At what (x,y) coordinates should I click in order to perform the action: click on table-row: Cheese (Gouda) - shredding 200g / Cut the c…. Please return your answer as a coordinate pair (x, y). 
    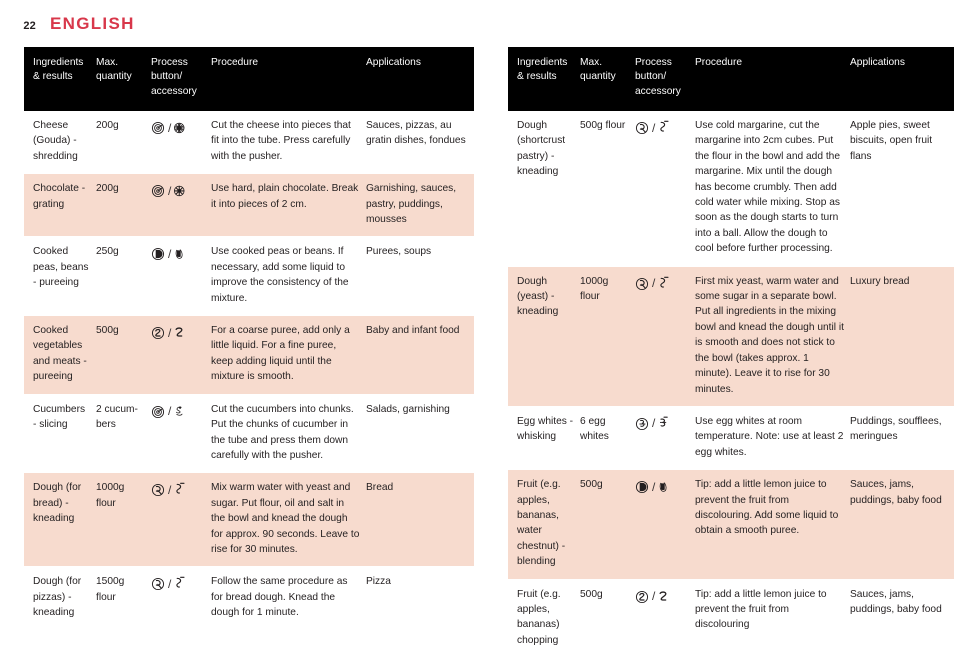
    Looking at the image, I should click on (249, 143).